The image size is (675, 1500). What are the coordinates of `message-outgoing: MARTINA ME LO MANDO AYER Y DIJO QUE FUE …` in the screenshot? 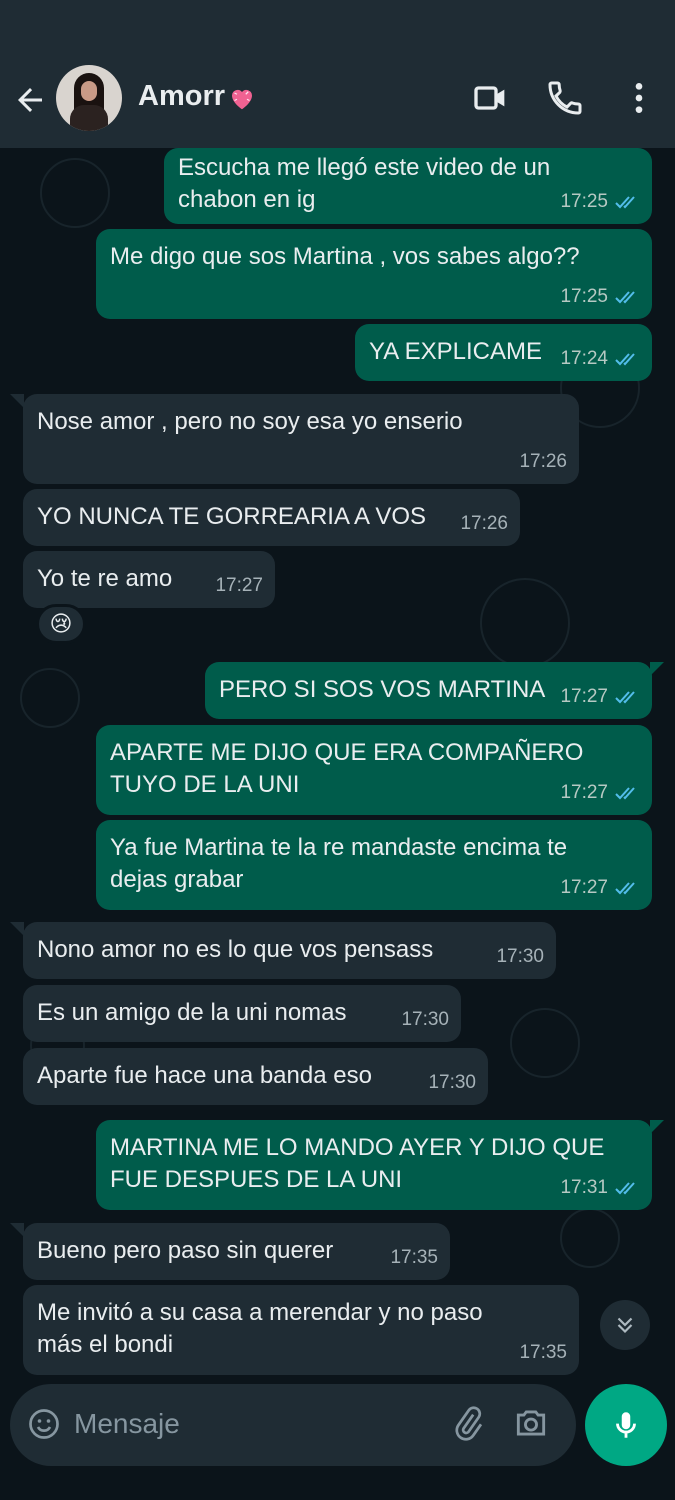 It's located at (374, 1165).